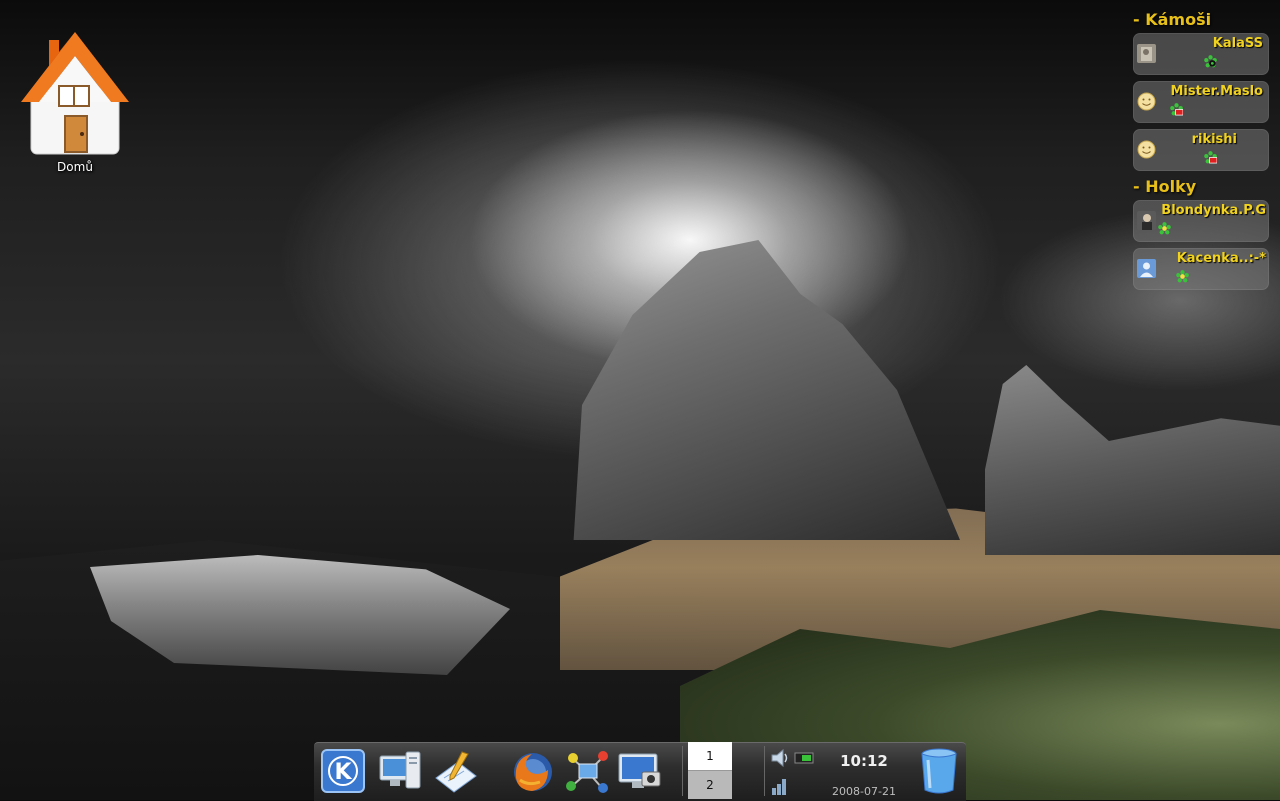  What do you see at coordinates (1214, 139) in the screenshot?
I see `contact-name: rikishi` at bounding box center [1214, 139].